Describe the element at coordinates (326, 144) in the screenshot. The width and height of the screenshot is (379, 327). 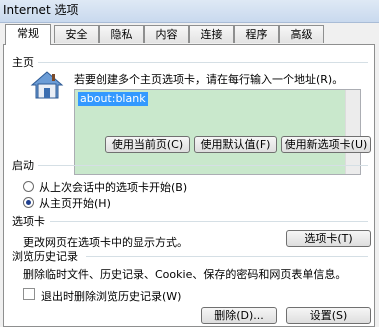
I see `use-new-tab-button: 使用新选项卡(U)` at that location.